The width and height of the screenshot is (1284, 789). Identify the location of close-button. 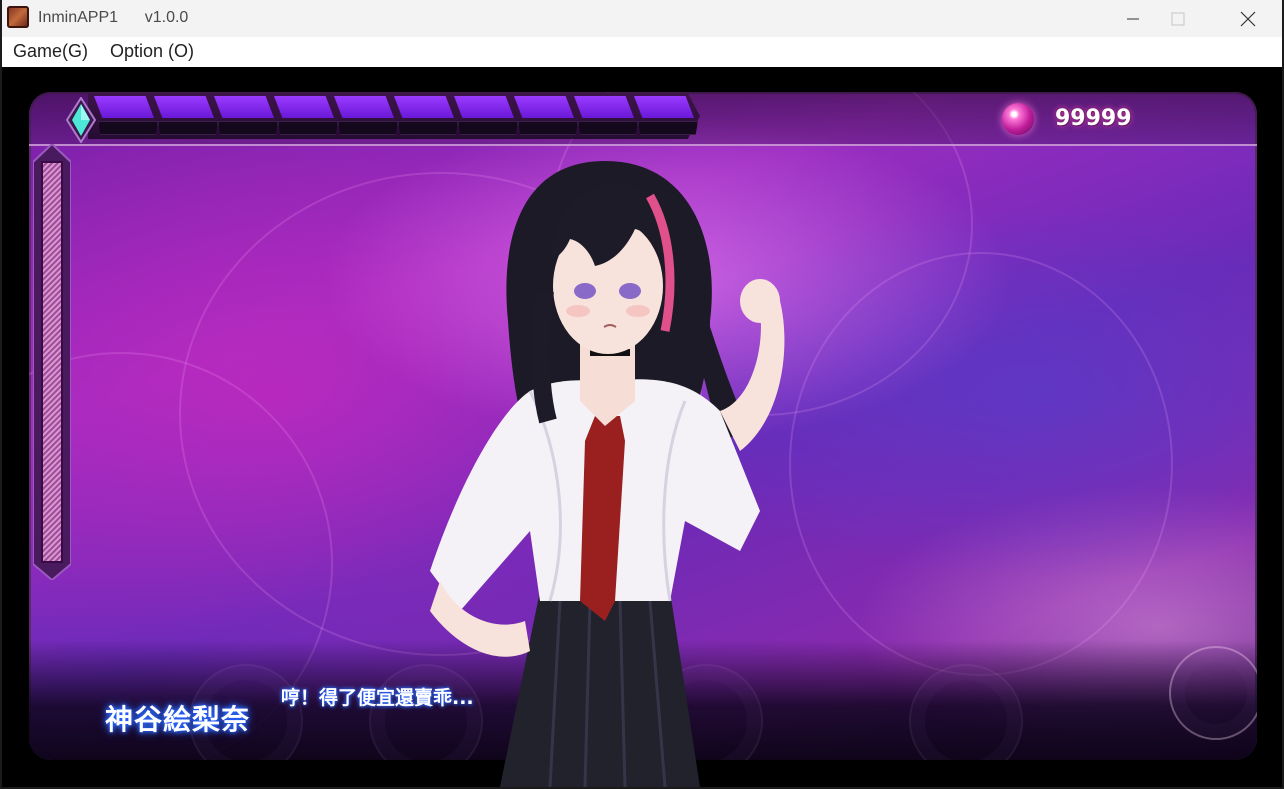
(1248, 18).